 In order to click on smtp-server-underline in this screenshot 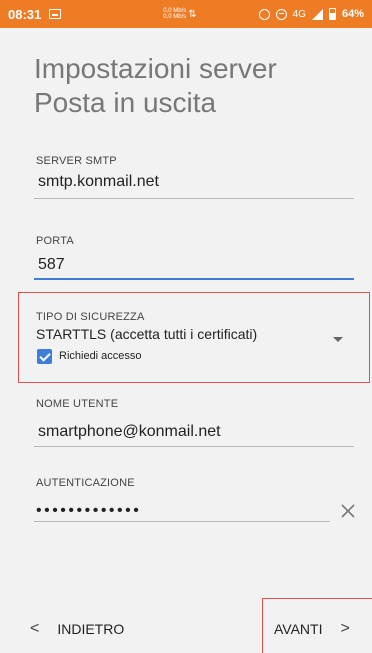, I will do `click(194, 198)`.